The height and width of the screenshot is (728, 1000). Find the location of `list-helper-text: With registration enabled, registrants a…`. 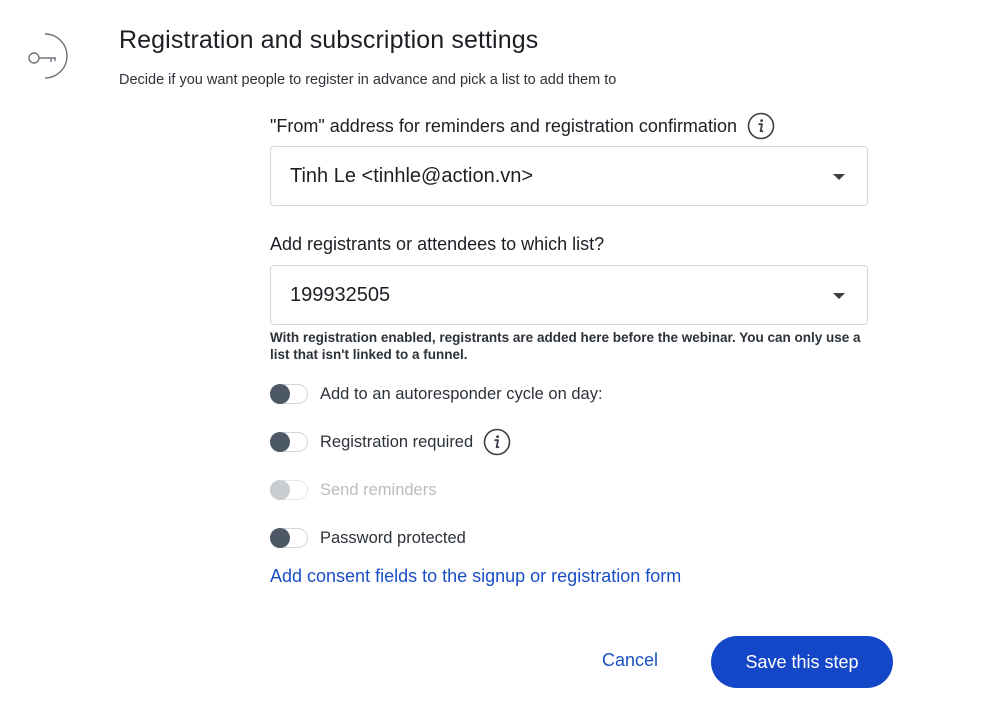

list-helper-text: With registration enabled, registrants a… is located at coordinates (565, 346).